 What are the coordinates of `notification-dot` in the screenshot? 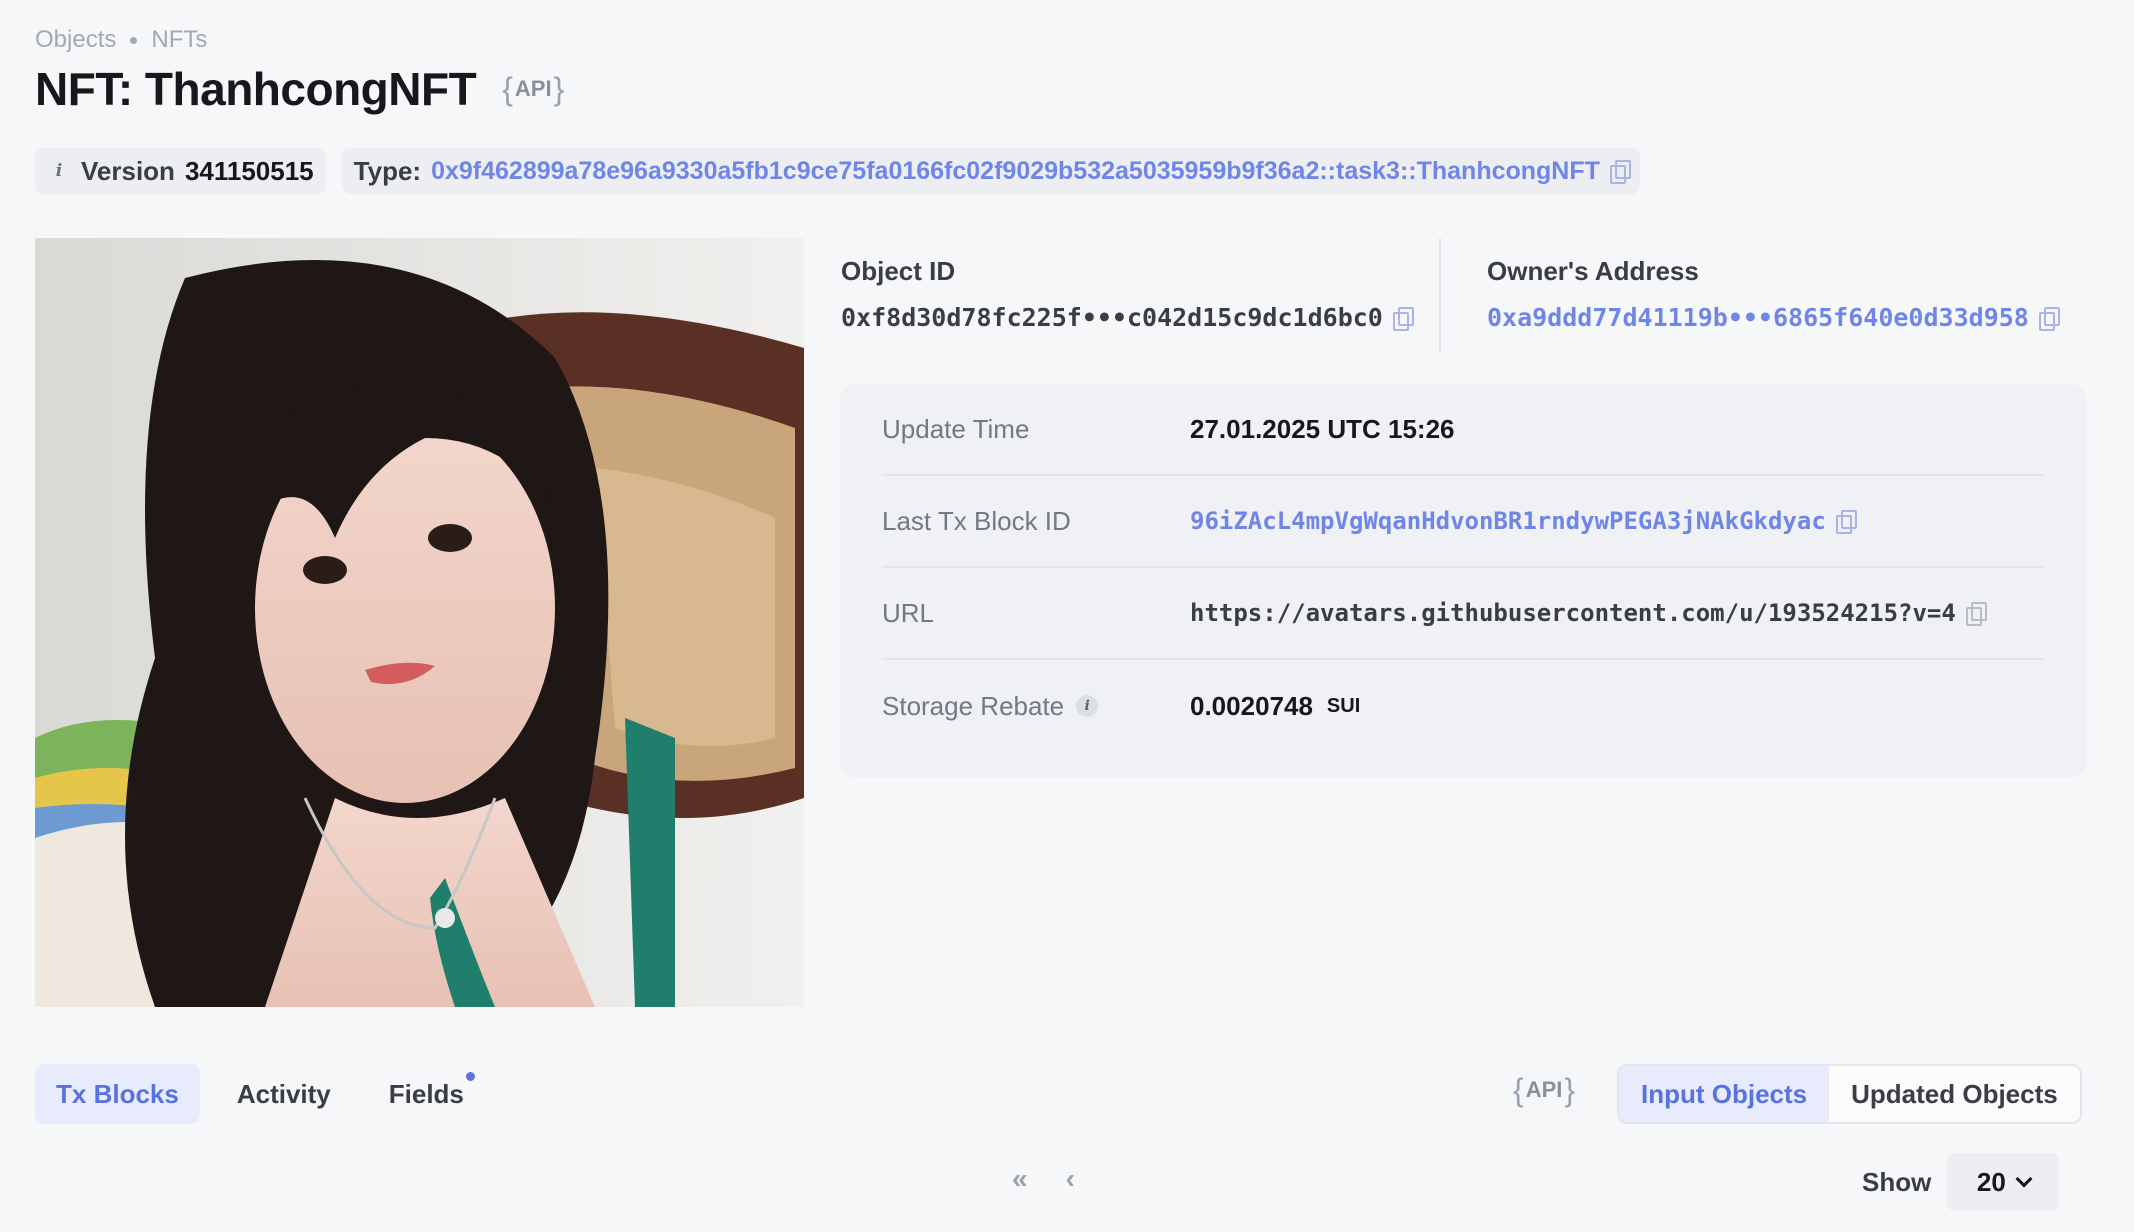 It's located at (470, 1076).